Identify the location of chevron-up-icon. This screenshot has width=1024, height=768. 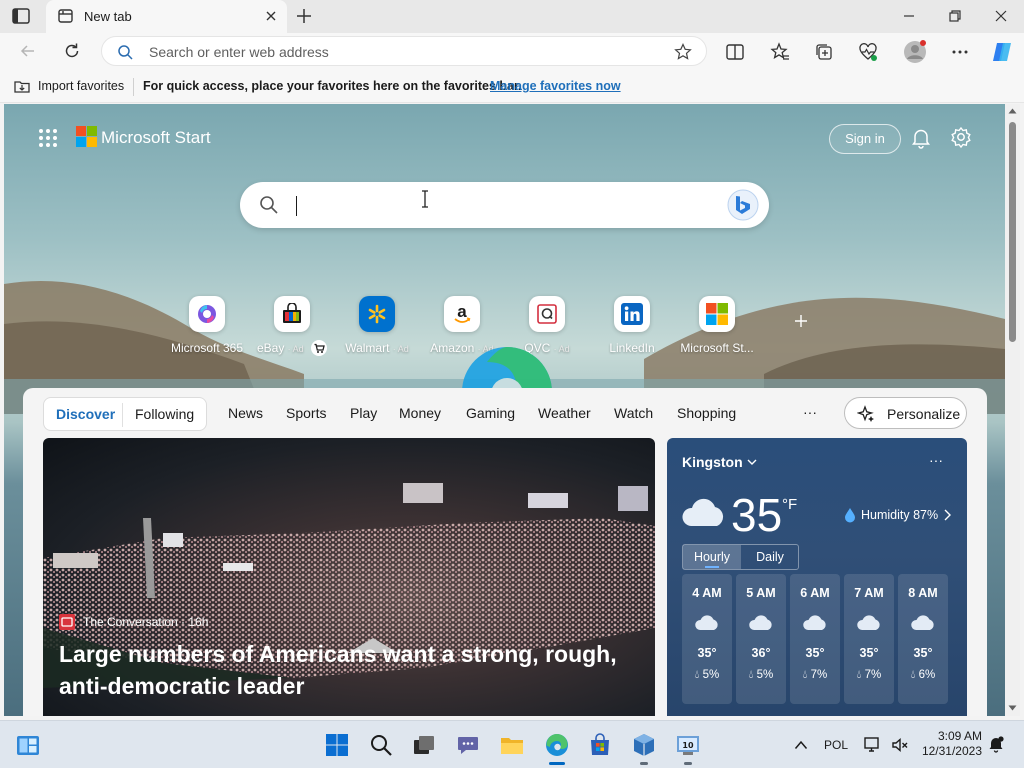
(801, 745).